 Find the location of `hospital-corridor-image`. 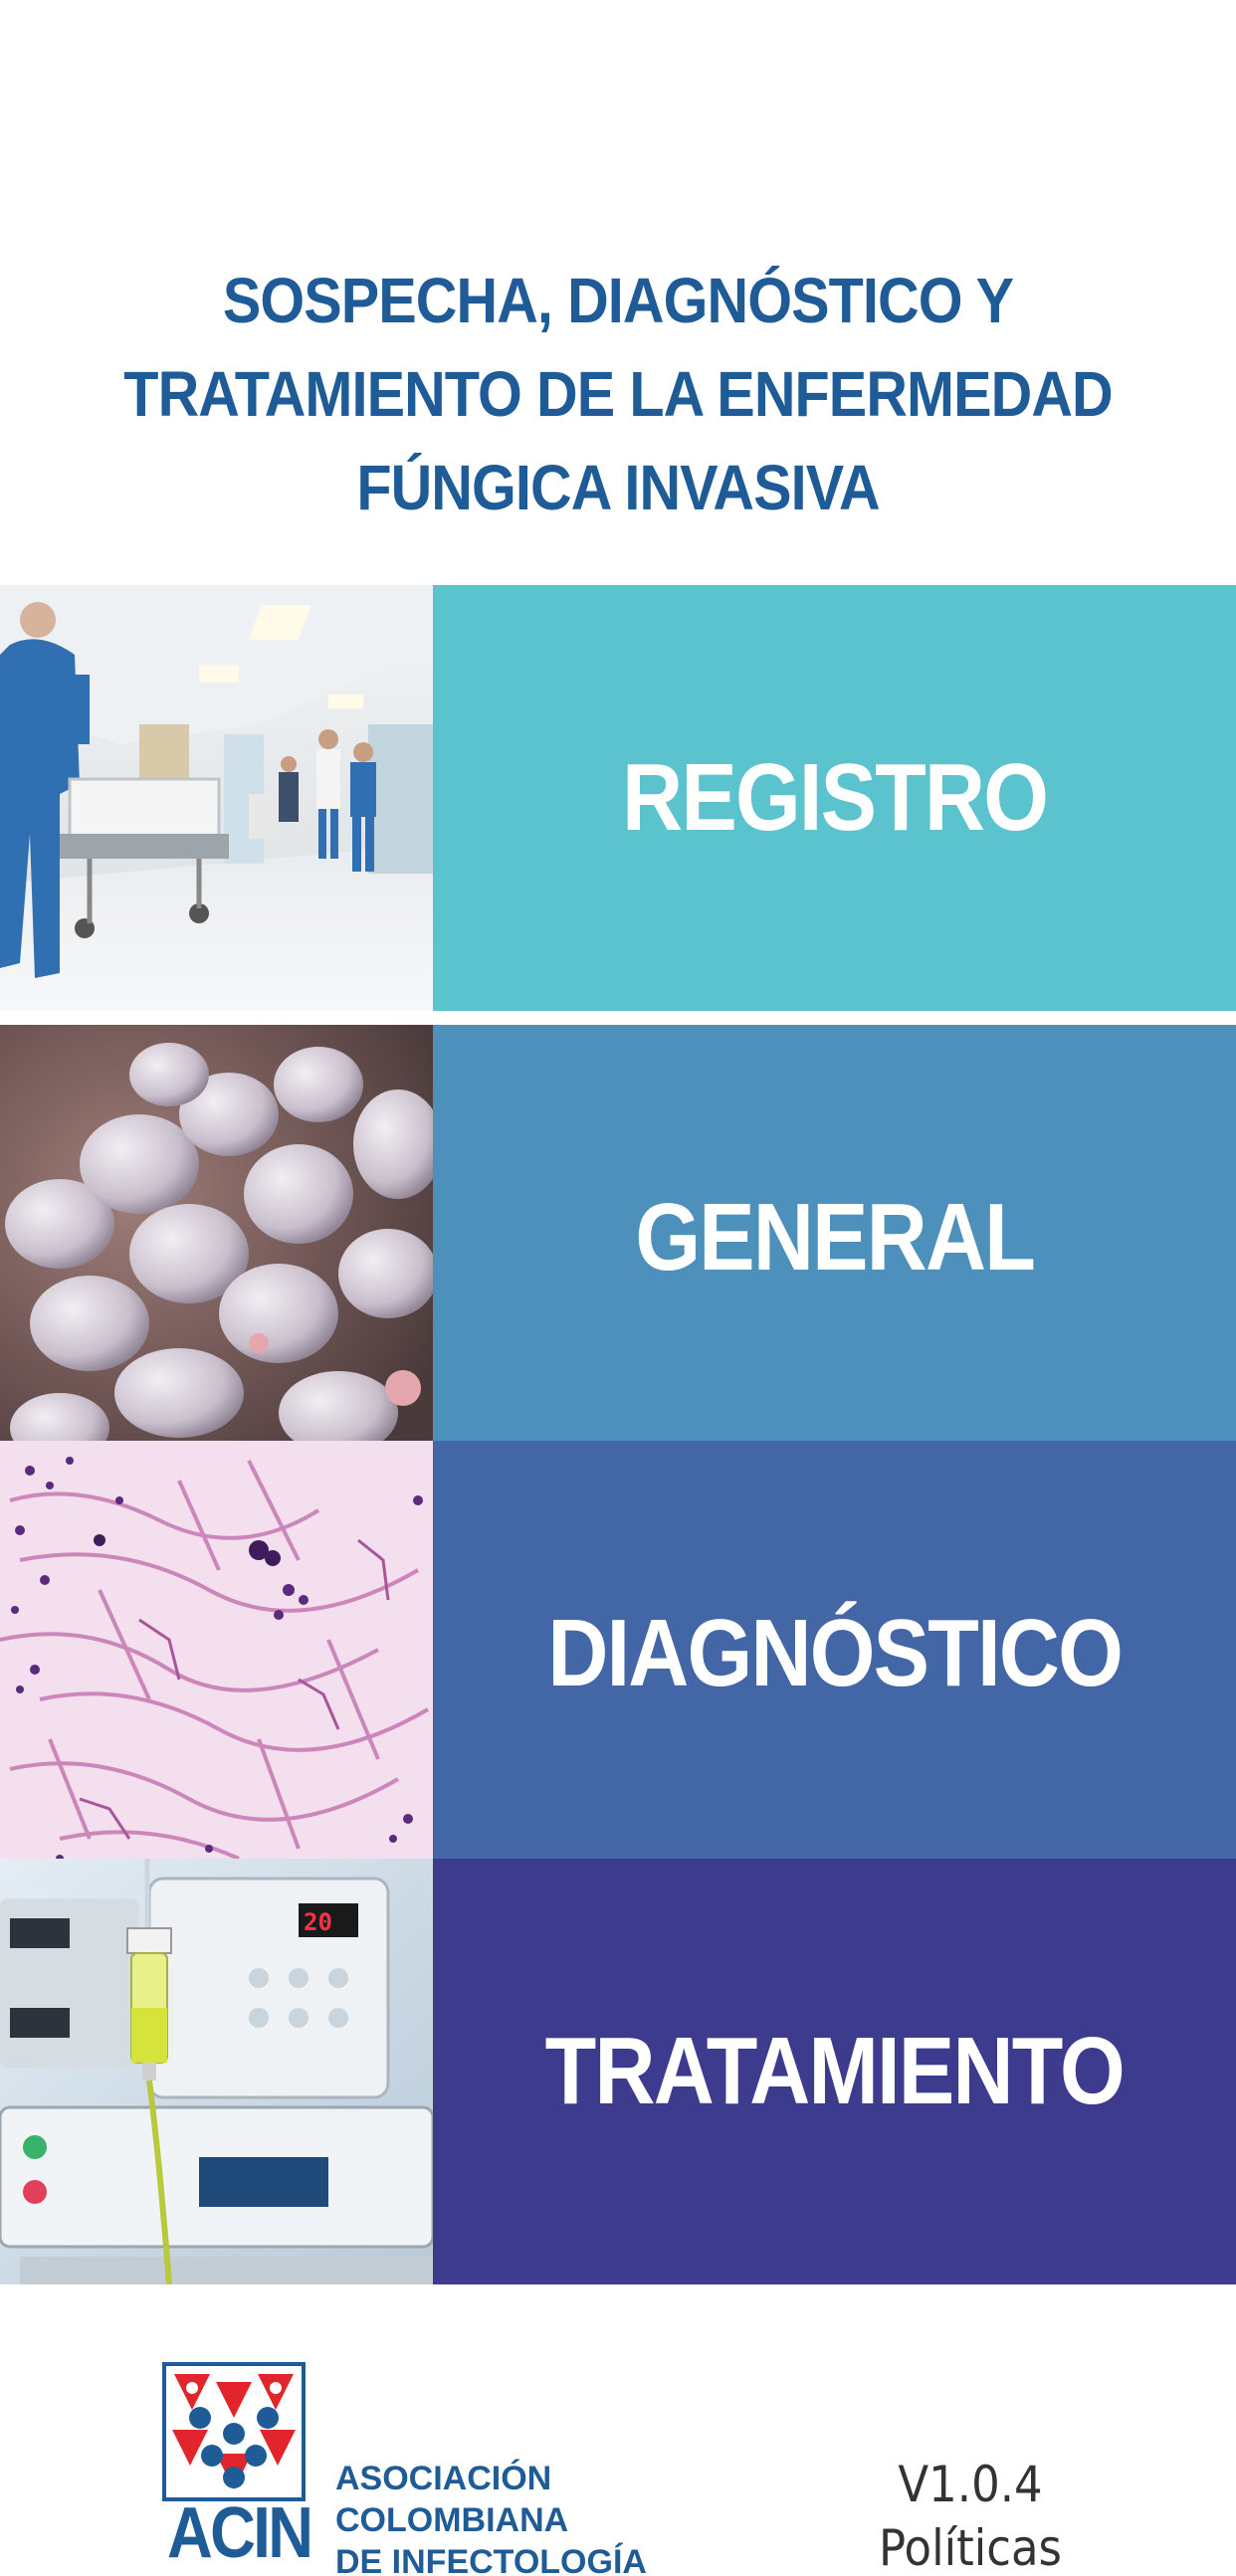

hospital-corridor-image is located at coordinates (216, 798).